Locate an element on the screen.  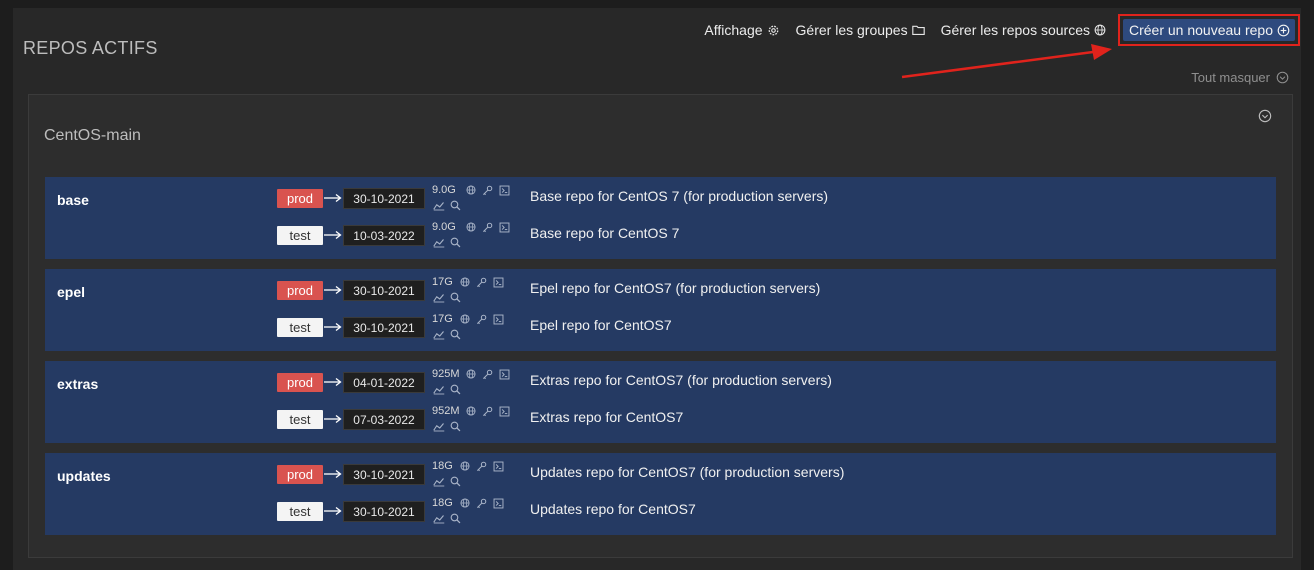
manage-groups-button: Gérer les groupes is located at coordinates (860, 30).